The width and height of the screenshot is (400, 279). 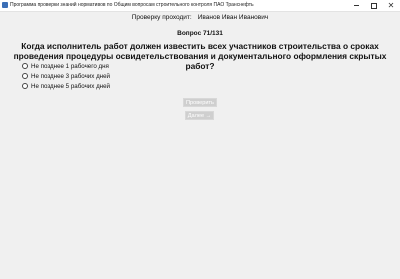 I want to click on maximize-icon, so click(x=374, y=5).